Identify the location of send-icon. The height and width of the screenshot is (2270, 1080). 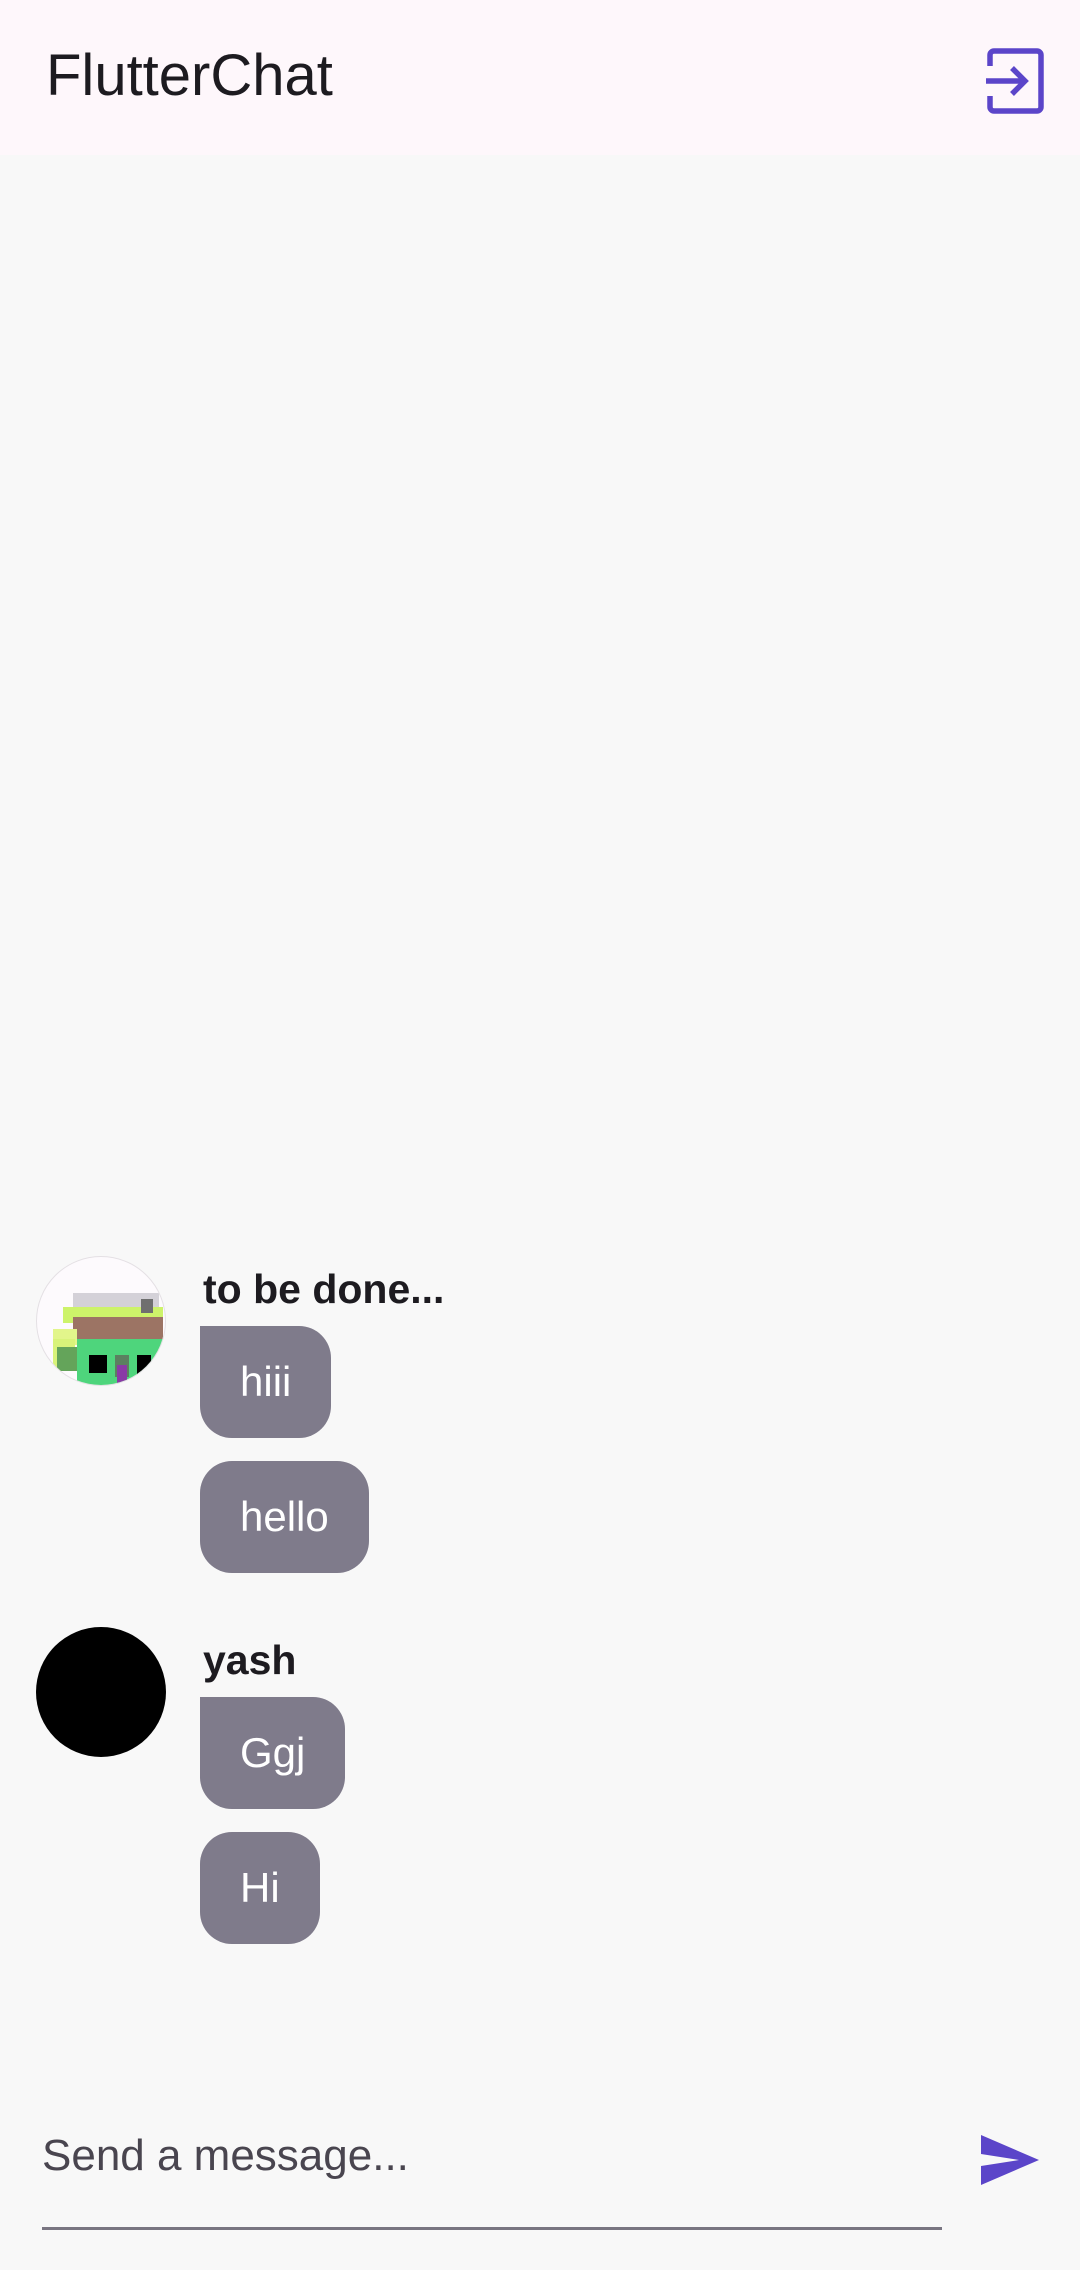
(1010, 2160).